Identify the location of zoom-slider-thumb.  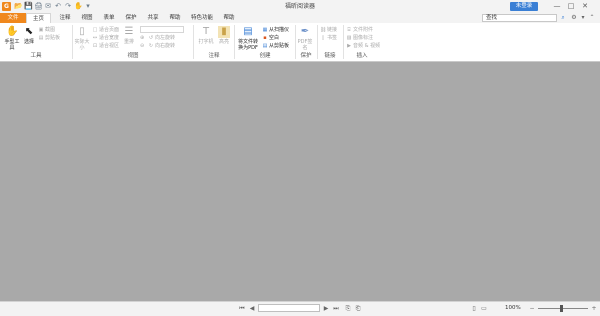
(561, 308).